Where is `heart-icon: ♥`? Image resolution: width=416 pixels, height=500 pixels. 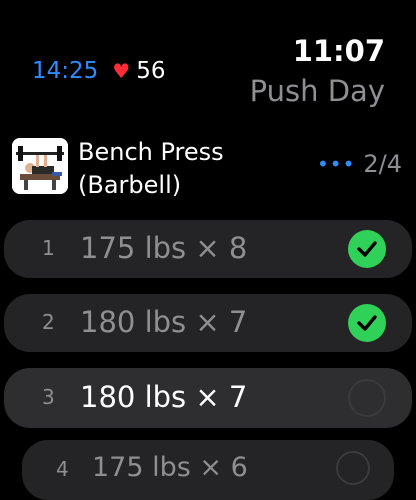
heart-icon: ♥ is located at coordinates (121, 71).